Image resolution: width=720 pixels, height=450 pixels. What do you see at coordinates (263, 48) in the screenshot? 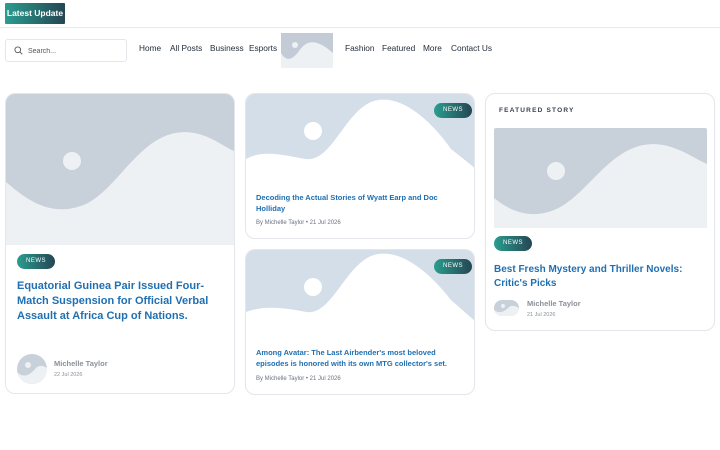
I see `nav-esports: Esports` at bounding box center [263, 48].